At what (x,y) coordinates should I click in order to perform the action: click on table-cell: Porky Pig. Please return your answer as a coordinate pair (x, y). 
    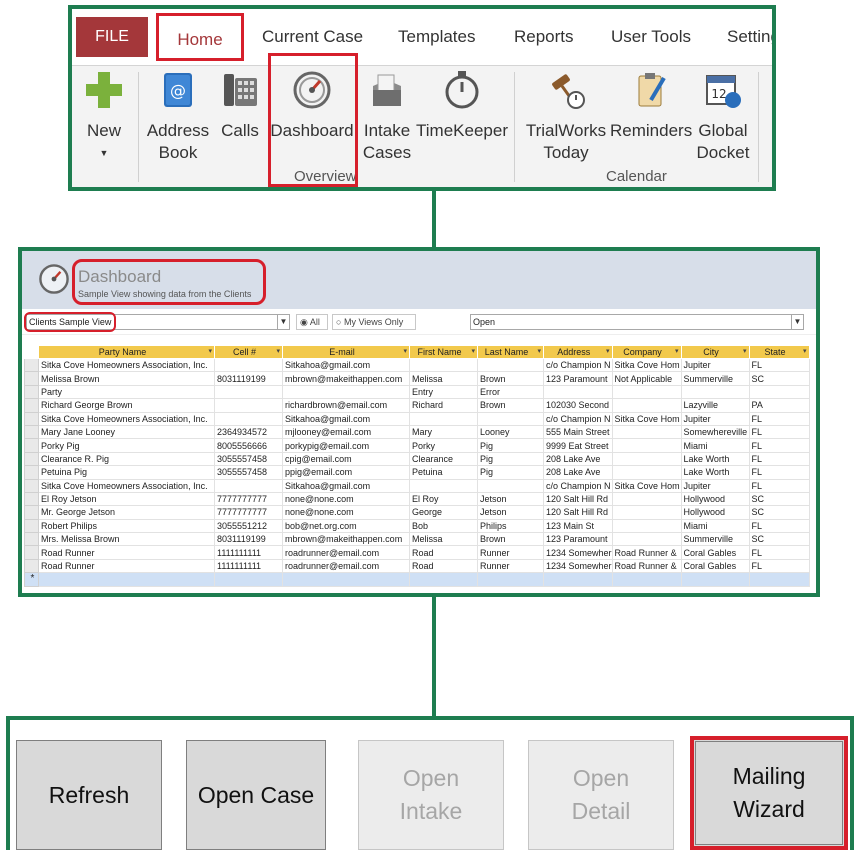
    Looking at the image, I should click on (126, 445).